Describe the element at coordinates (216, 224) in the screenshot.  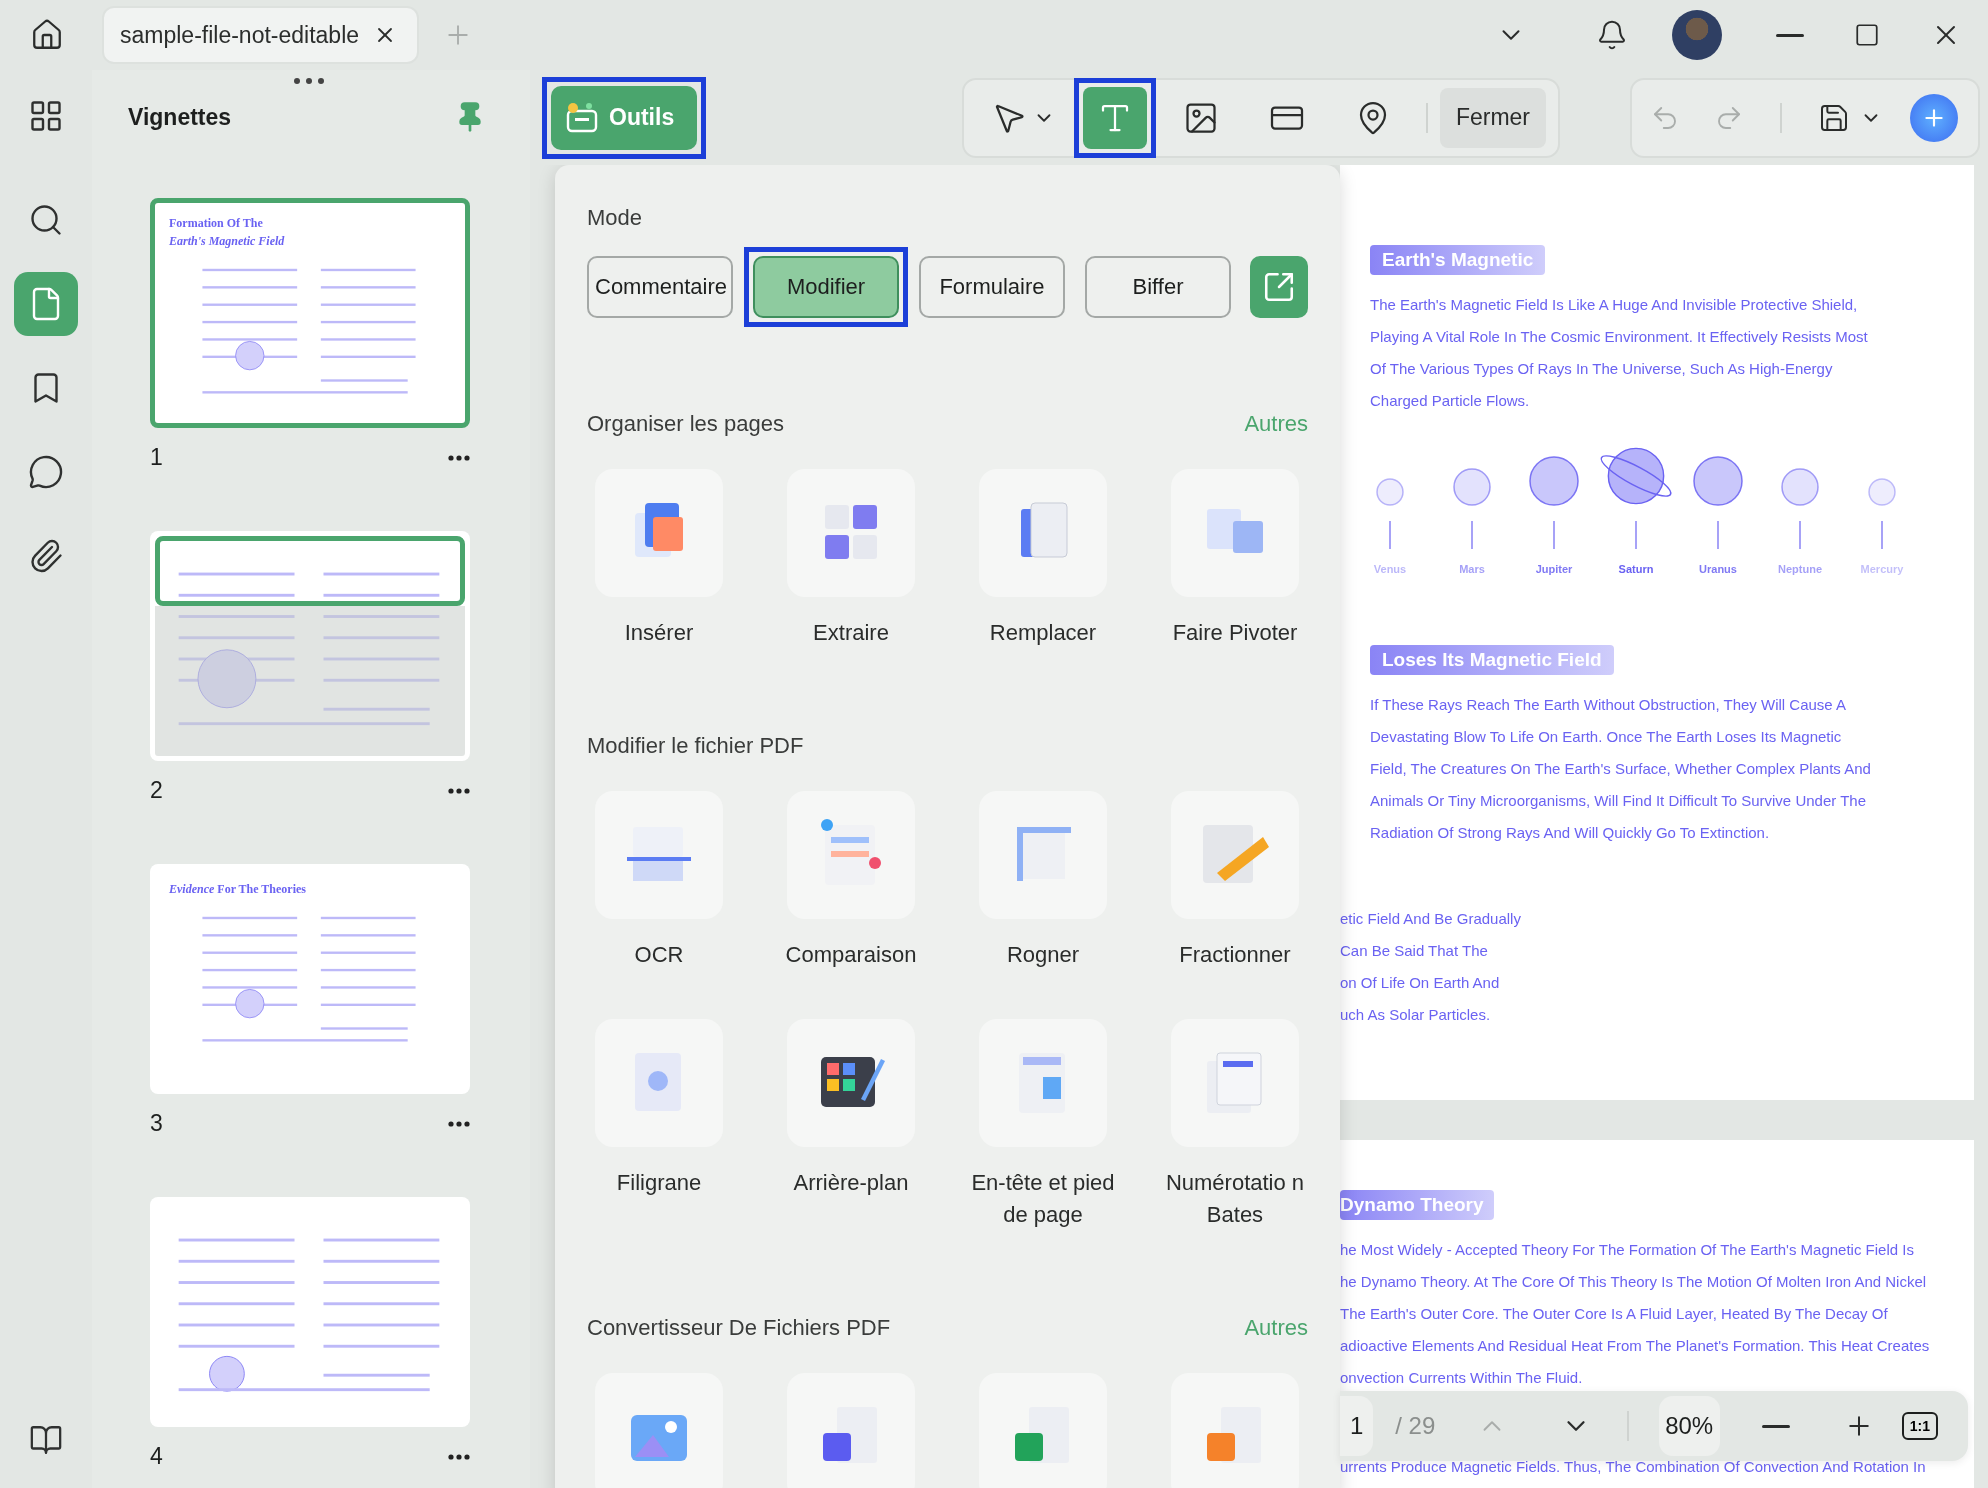
I see `thumbnail-title: Formation Of The` at that location.